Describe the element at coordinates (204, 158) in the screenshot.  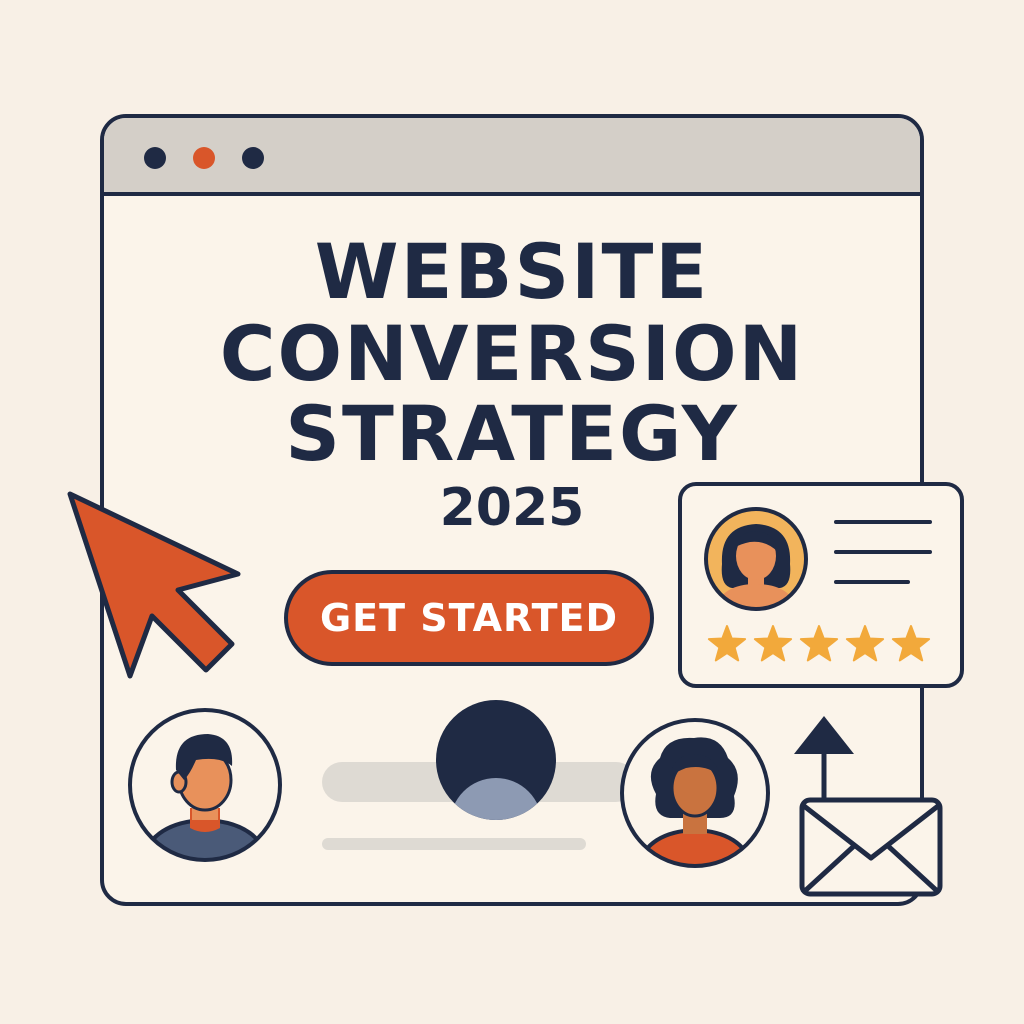
I see `window-dot-orange` at that location.